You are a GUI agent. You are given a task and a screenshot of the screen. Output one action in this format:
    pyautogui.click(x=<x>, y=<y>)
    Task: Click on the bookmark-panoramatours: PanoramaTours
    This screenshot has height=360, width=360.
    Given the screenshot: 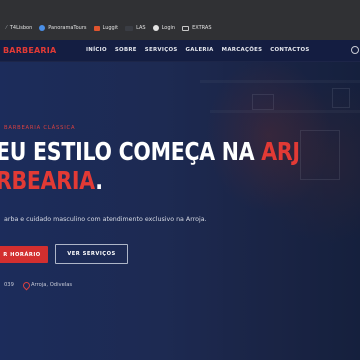 What is the action you would take?
    pyautogui.click(x=63, y=28)
    